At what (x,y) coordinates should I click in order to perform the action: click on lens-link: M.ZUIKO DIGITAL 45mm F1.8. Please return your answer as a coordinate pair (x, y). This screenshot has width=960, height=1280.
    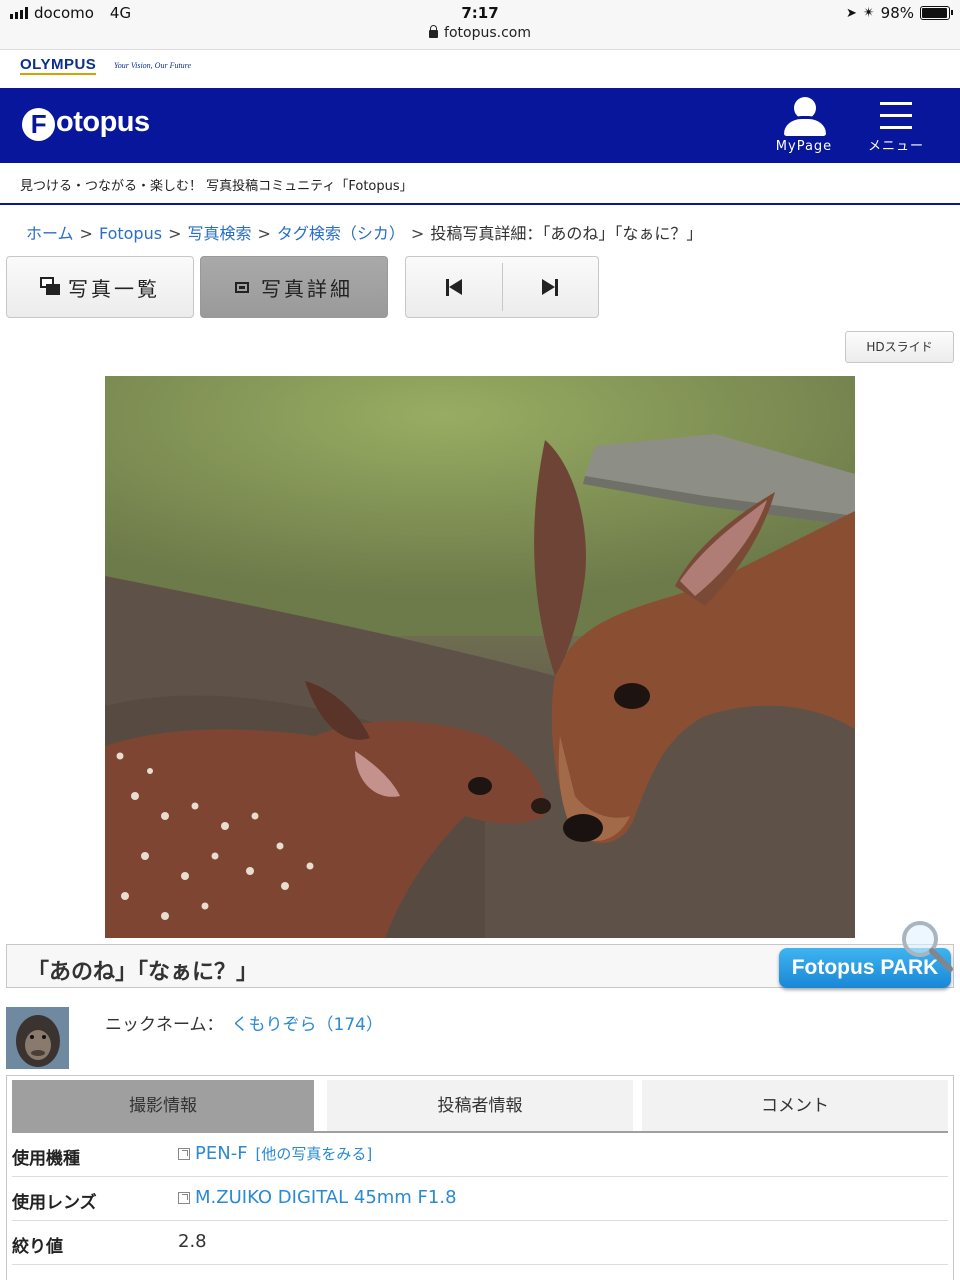
    Looking at the image, I should click on (326, 1197).